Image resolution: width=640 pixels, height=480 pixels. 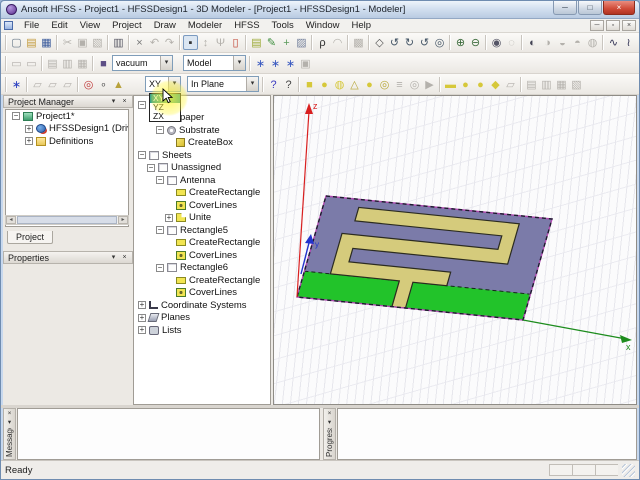 What do you see at coordinates (103, 84) in the screenshot?
I see `draw-point-icon: ∘` at bounding box center [103, 84].